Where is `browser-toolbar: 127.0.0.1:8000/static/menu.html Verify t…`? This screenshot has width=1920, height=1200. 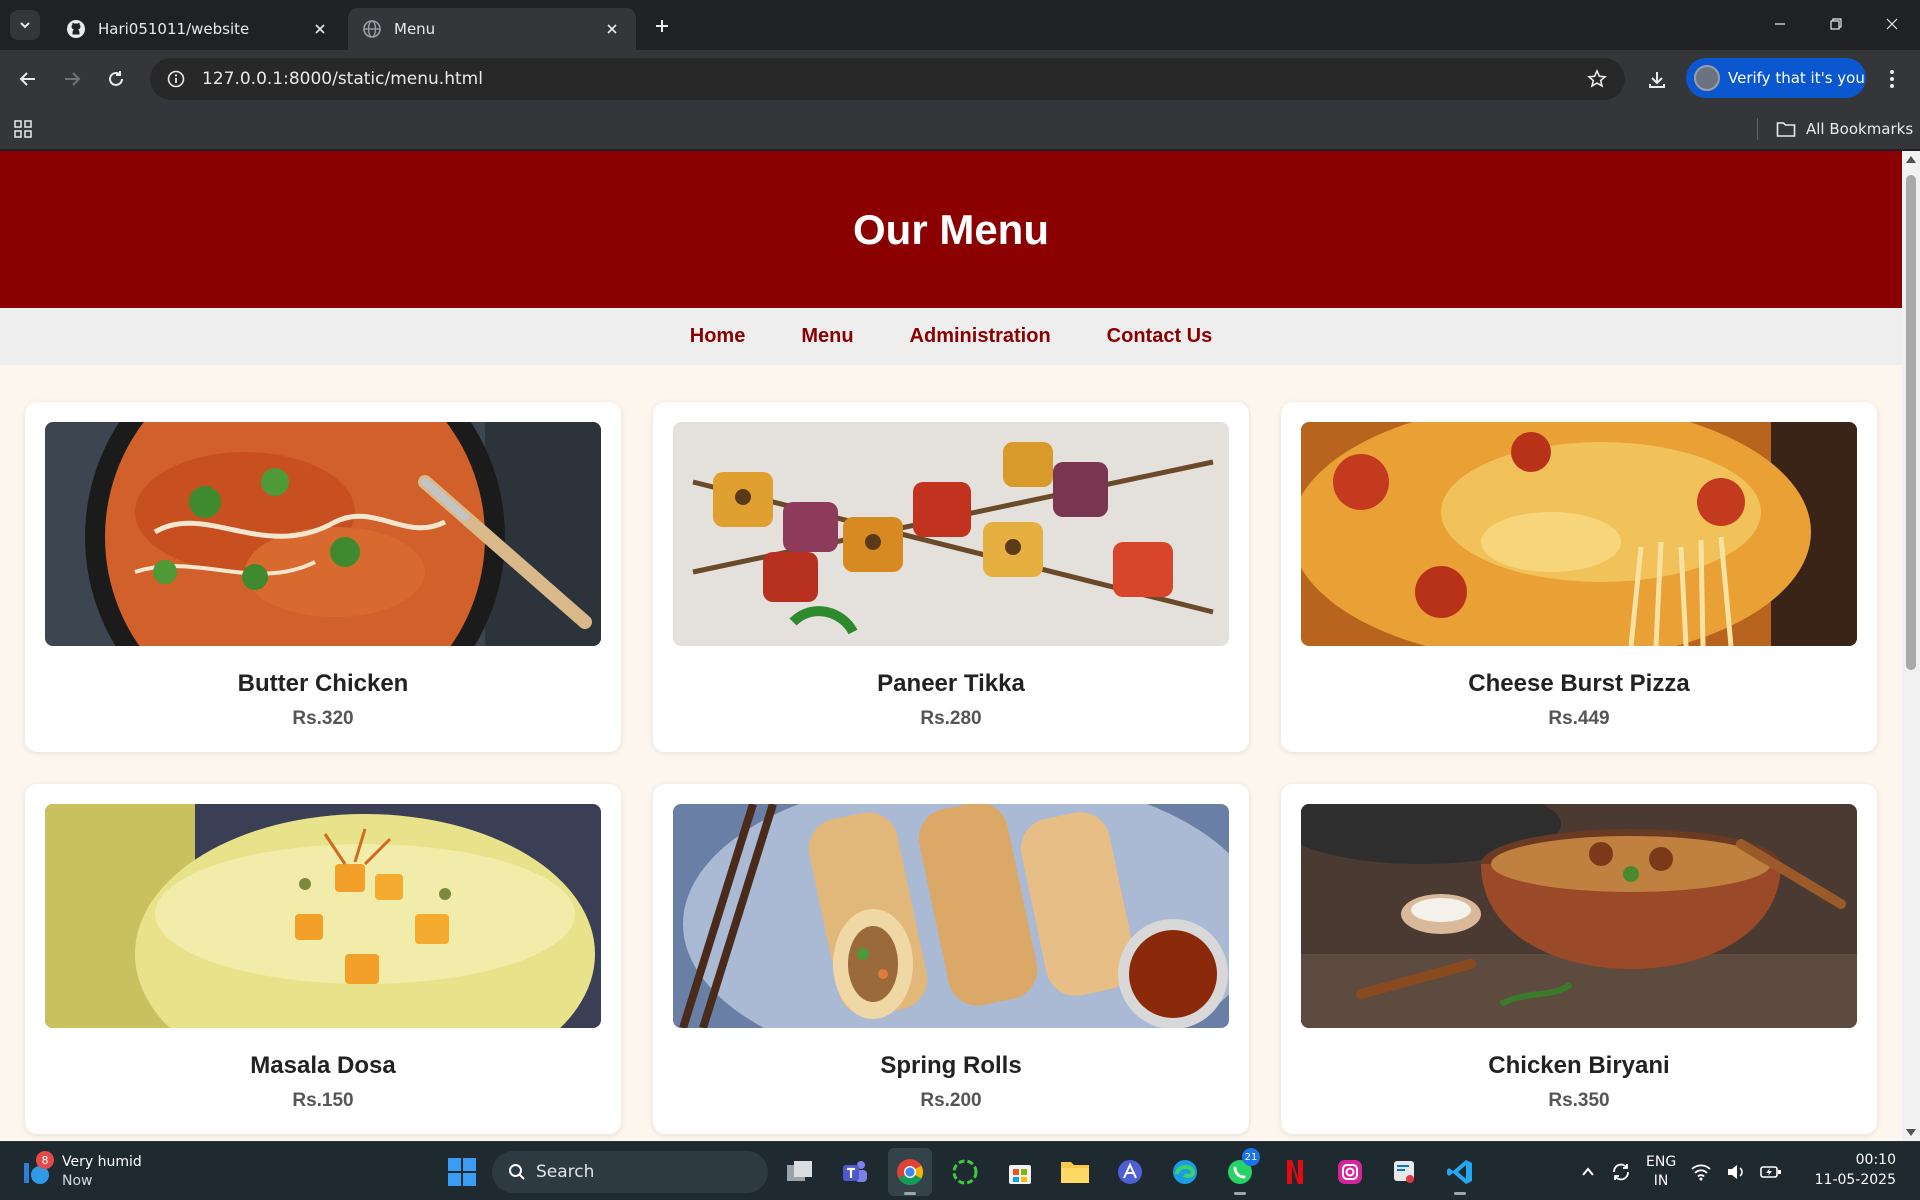
browser-toolbar: 127.0.0.1:8000/static/menu.html Verify t… is located at coordinates (960, 79).